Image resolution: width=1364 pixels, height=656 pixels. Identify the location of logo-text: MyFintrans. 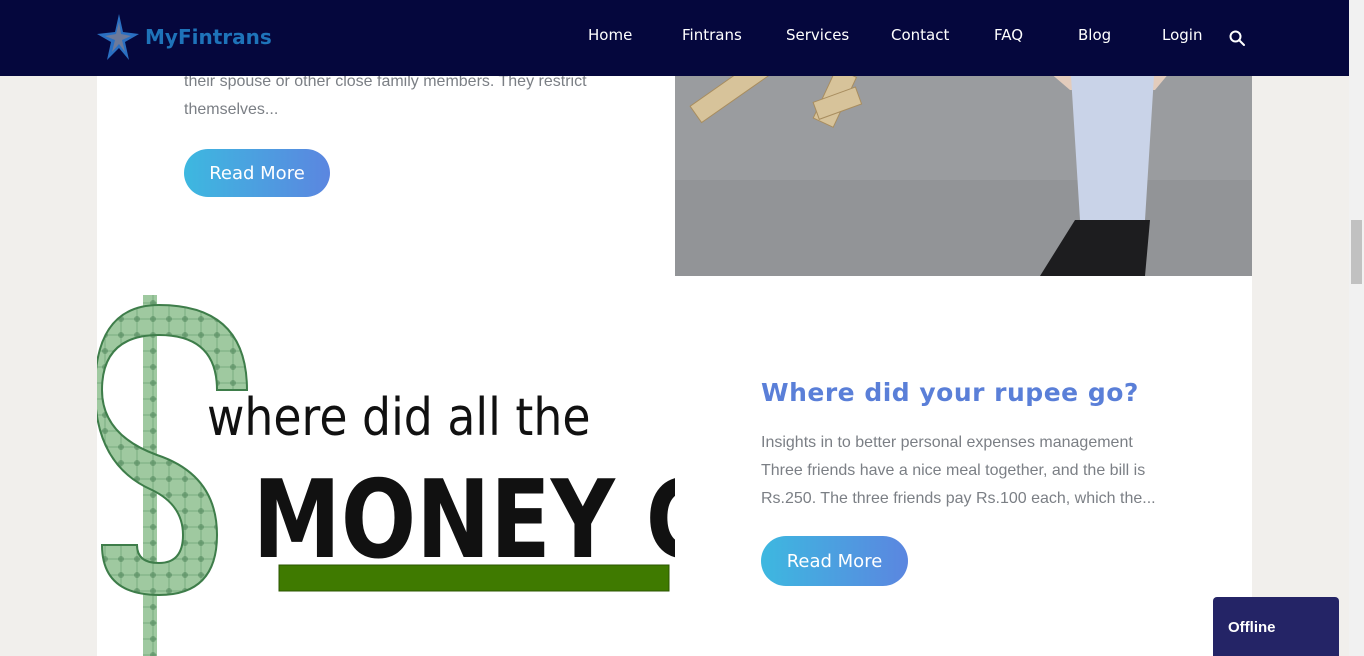
(208, 37).